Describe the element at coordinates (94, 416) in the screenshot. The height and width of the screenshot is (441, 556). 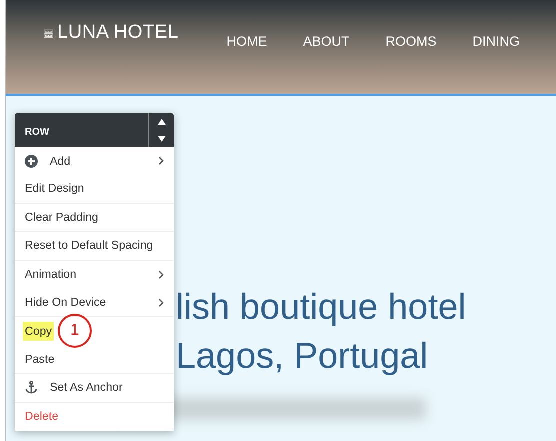
I see `menu-item: Delete` at that location.